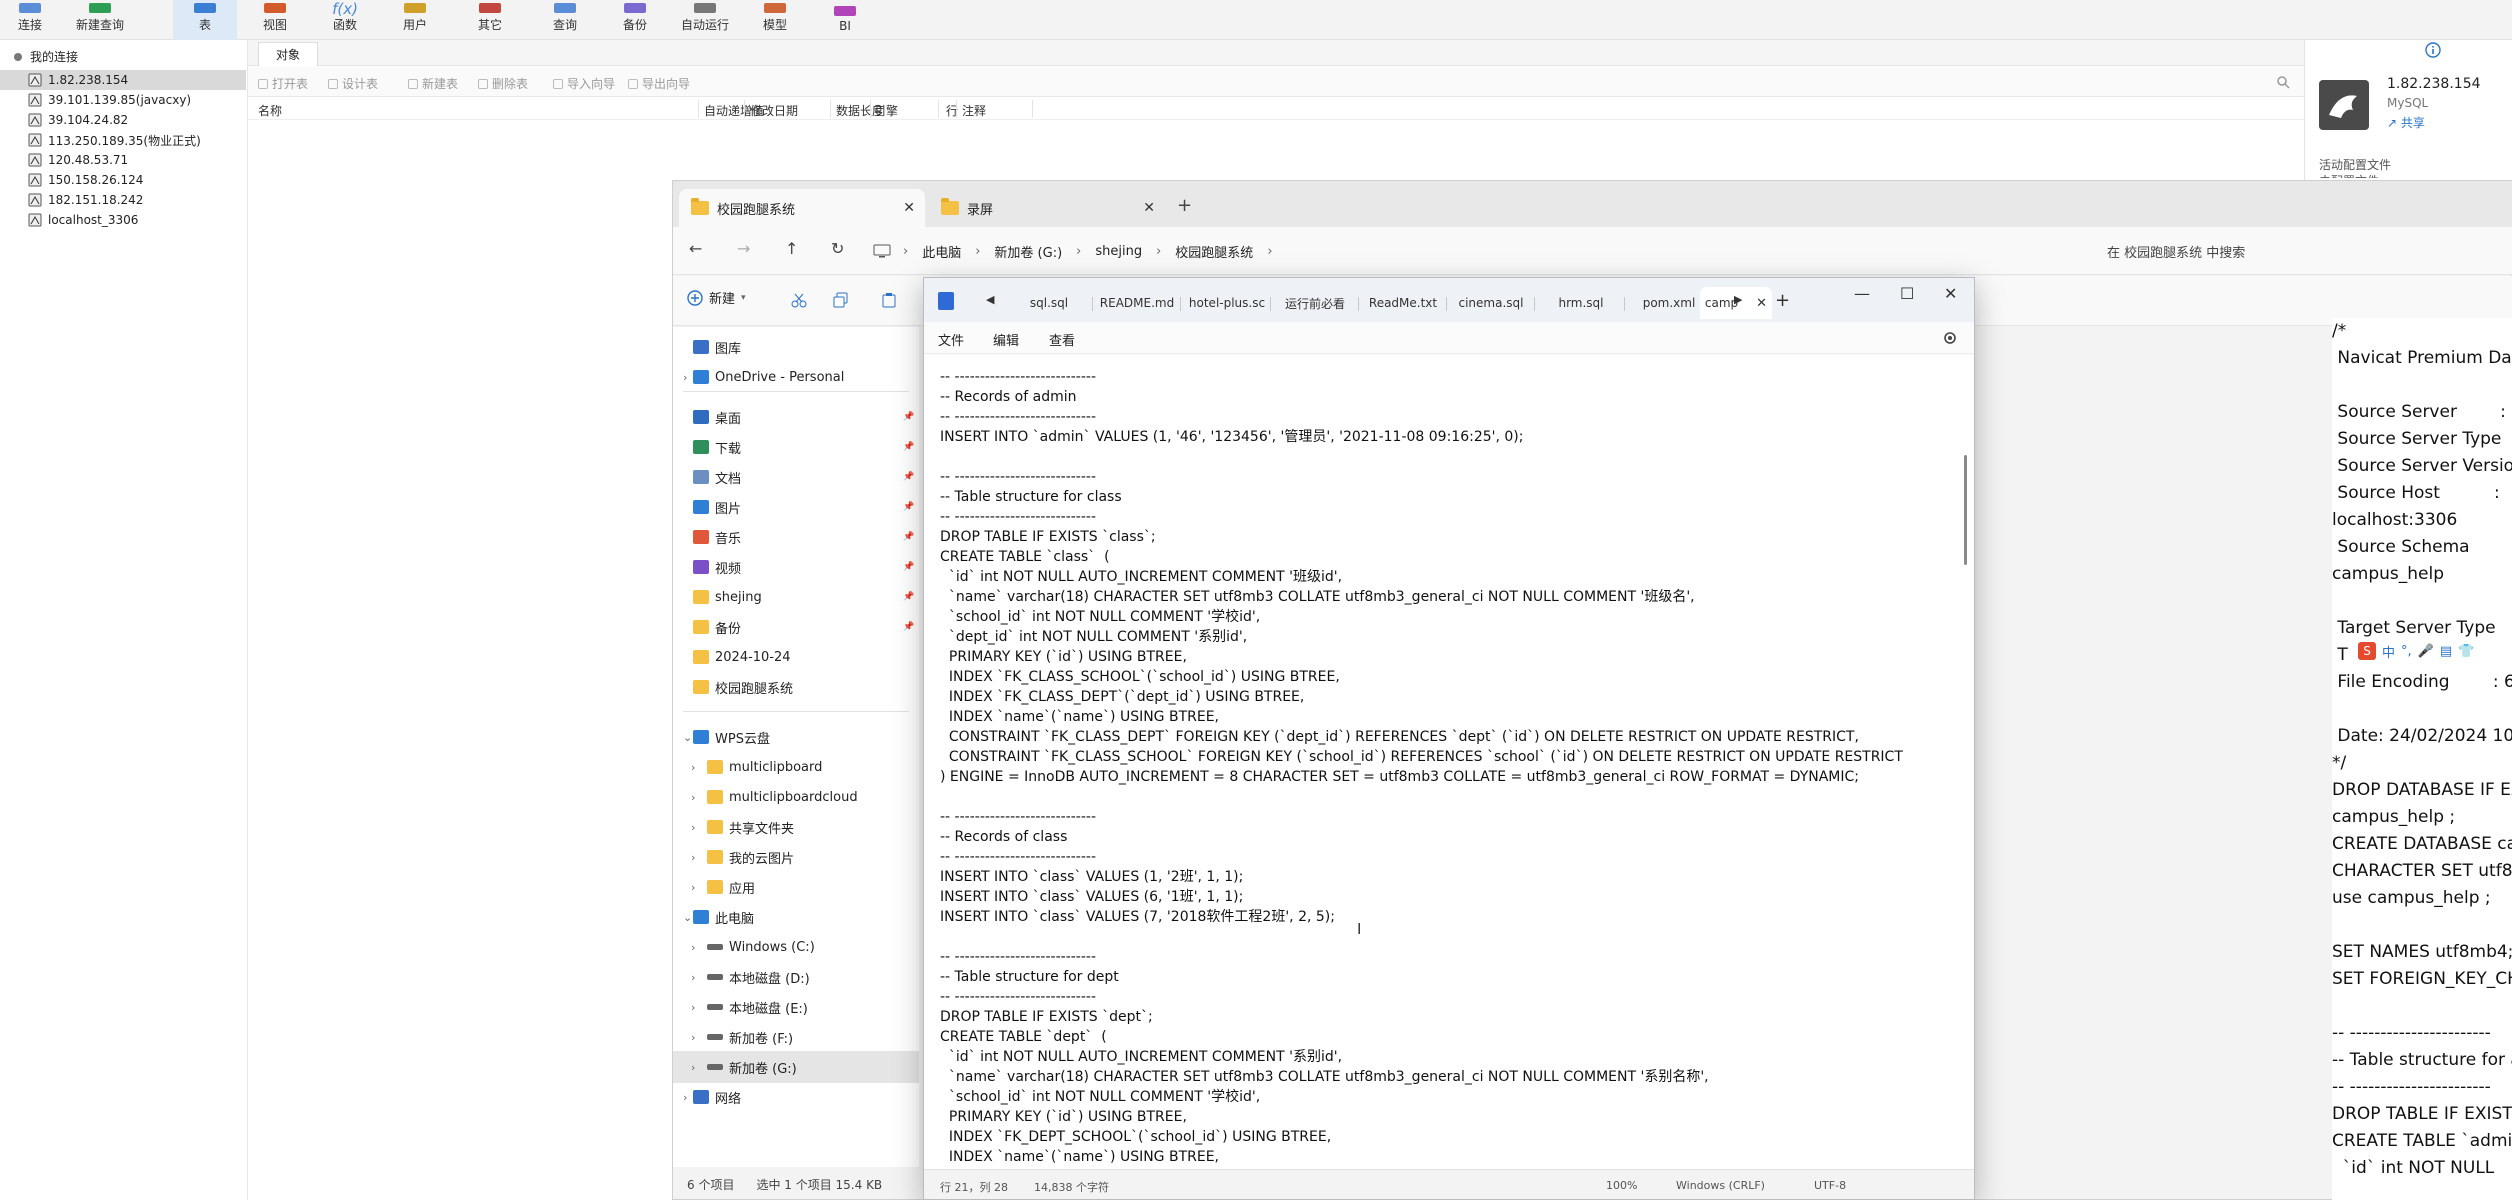  I want to click on paste-icon, so click(889, 300).